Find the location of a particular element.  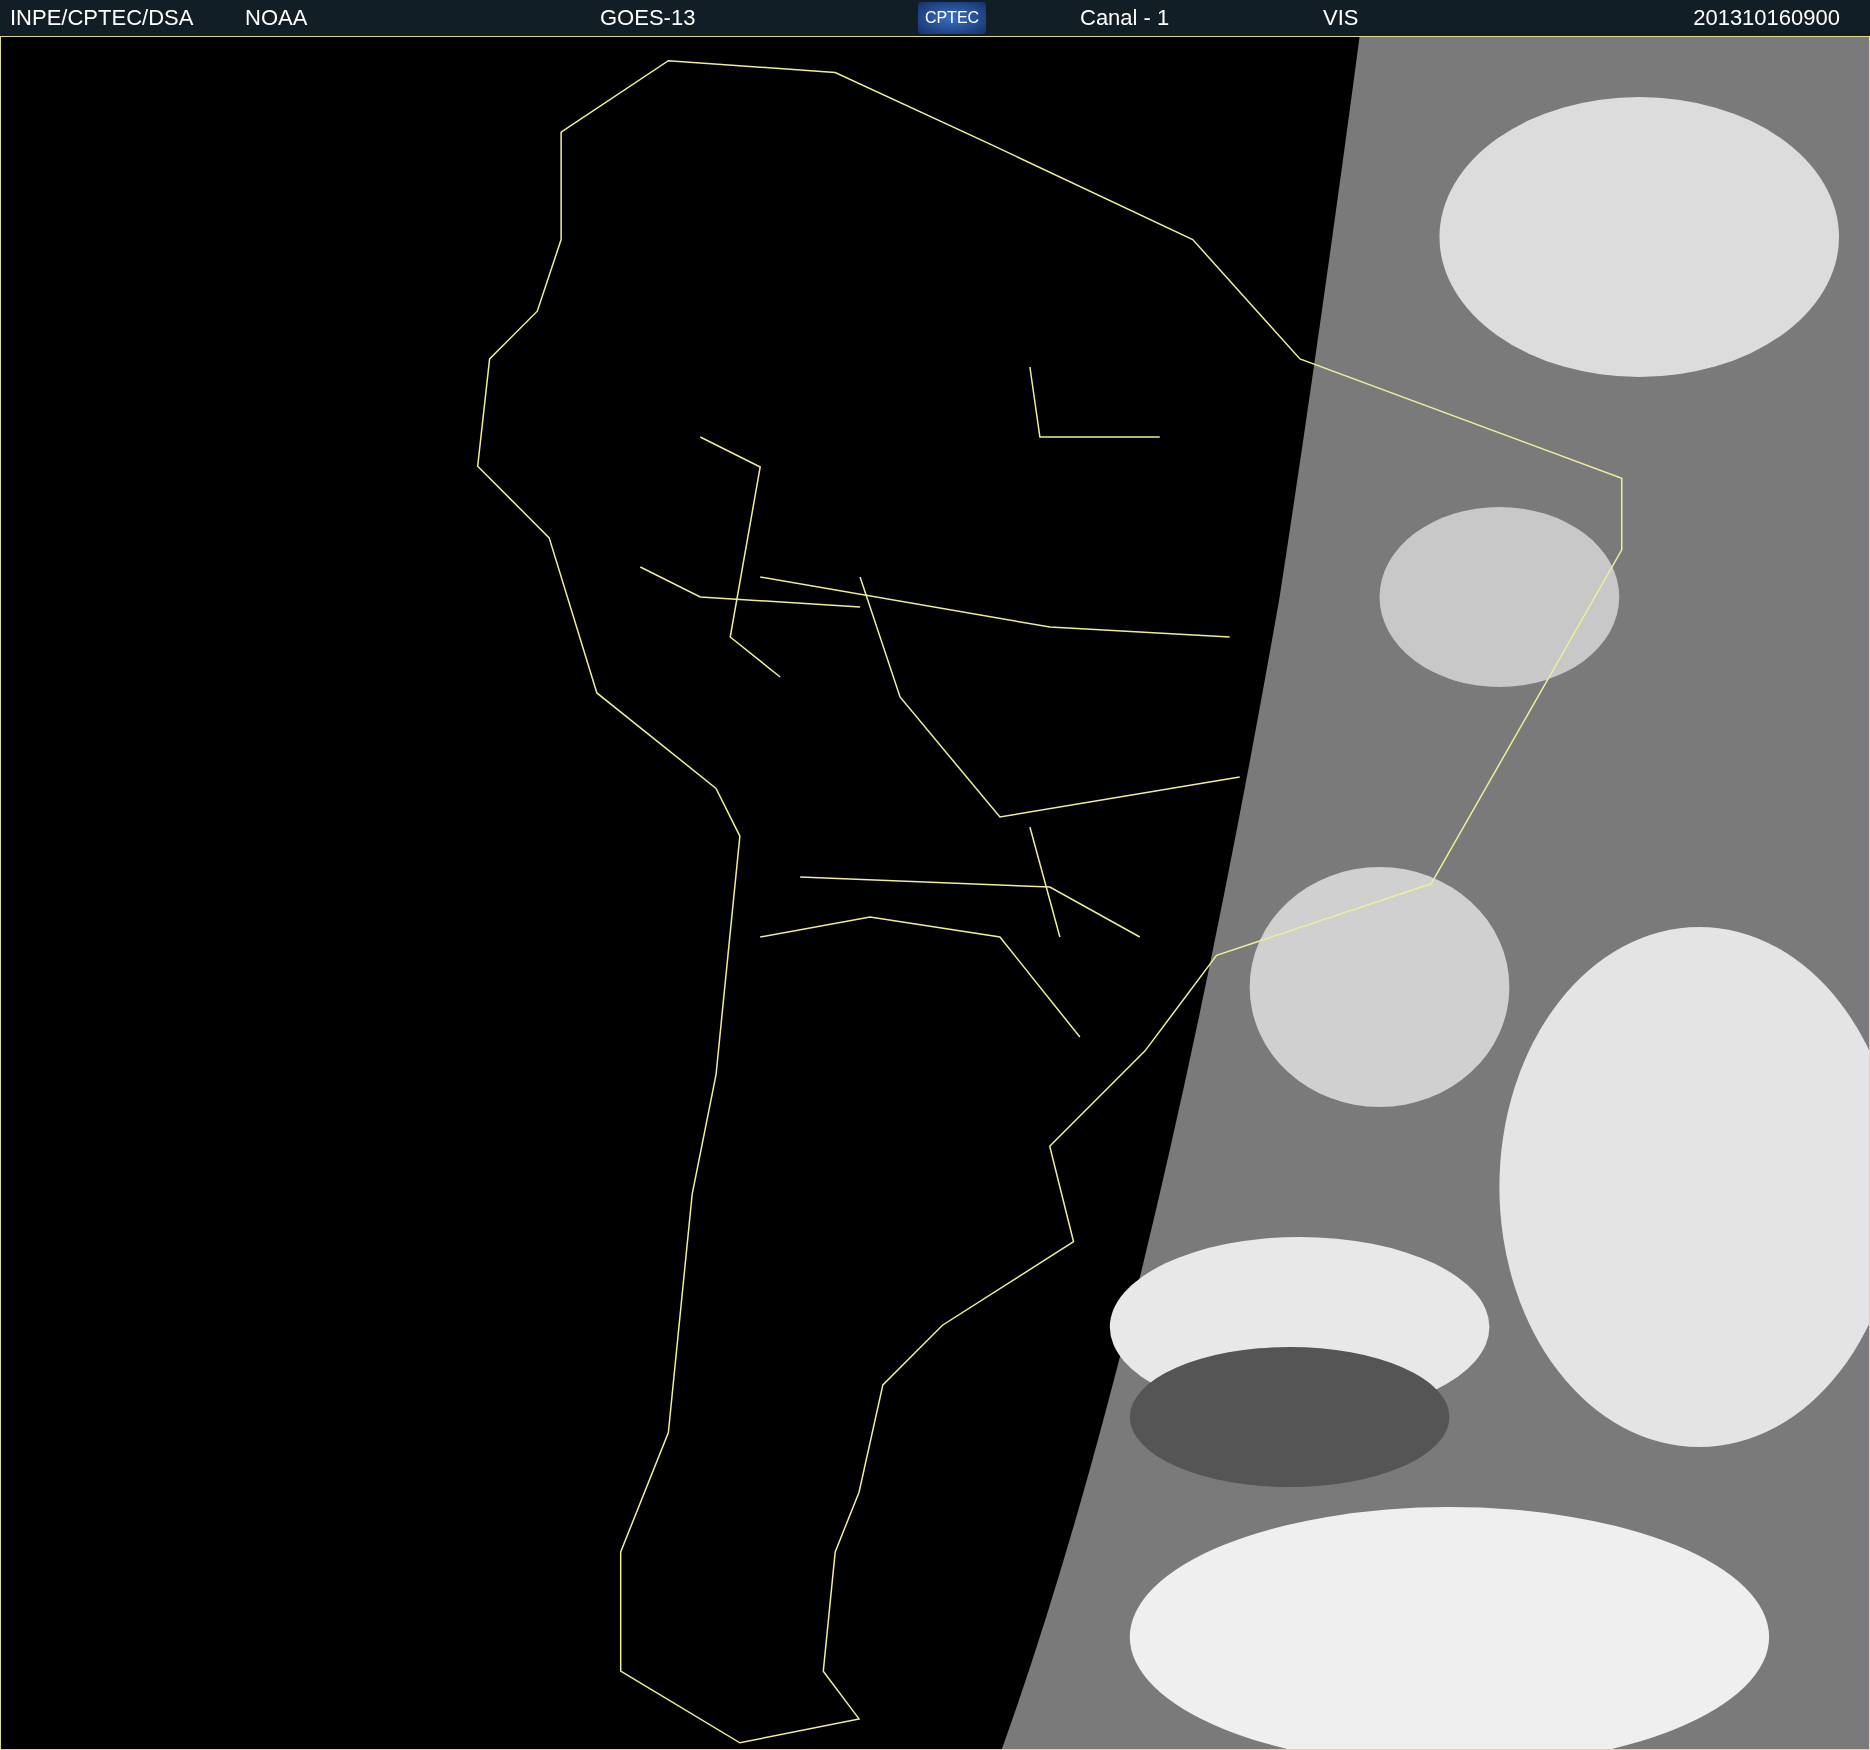

header-label: 201310160900 is located at coordinates (1766, 18).